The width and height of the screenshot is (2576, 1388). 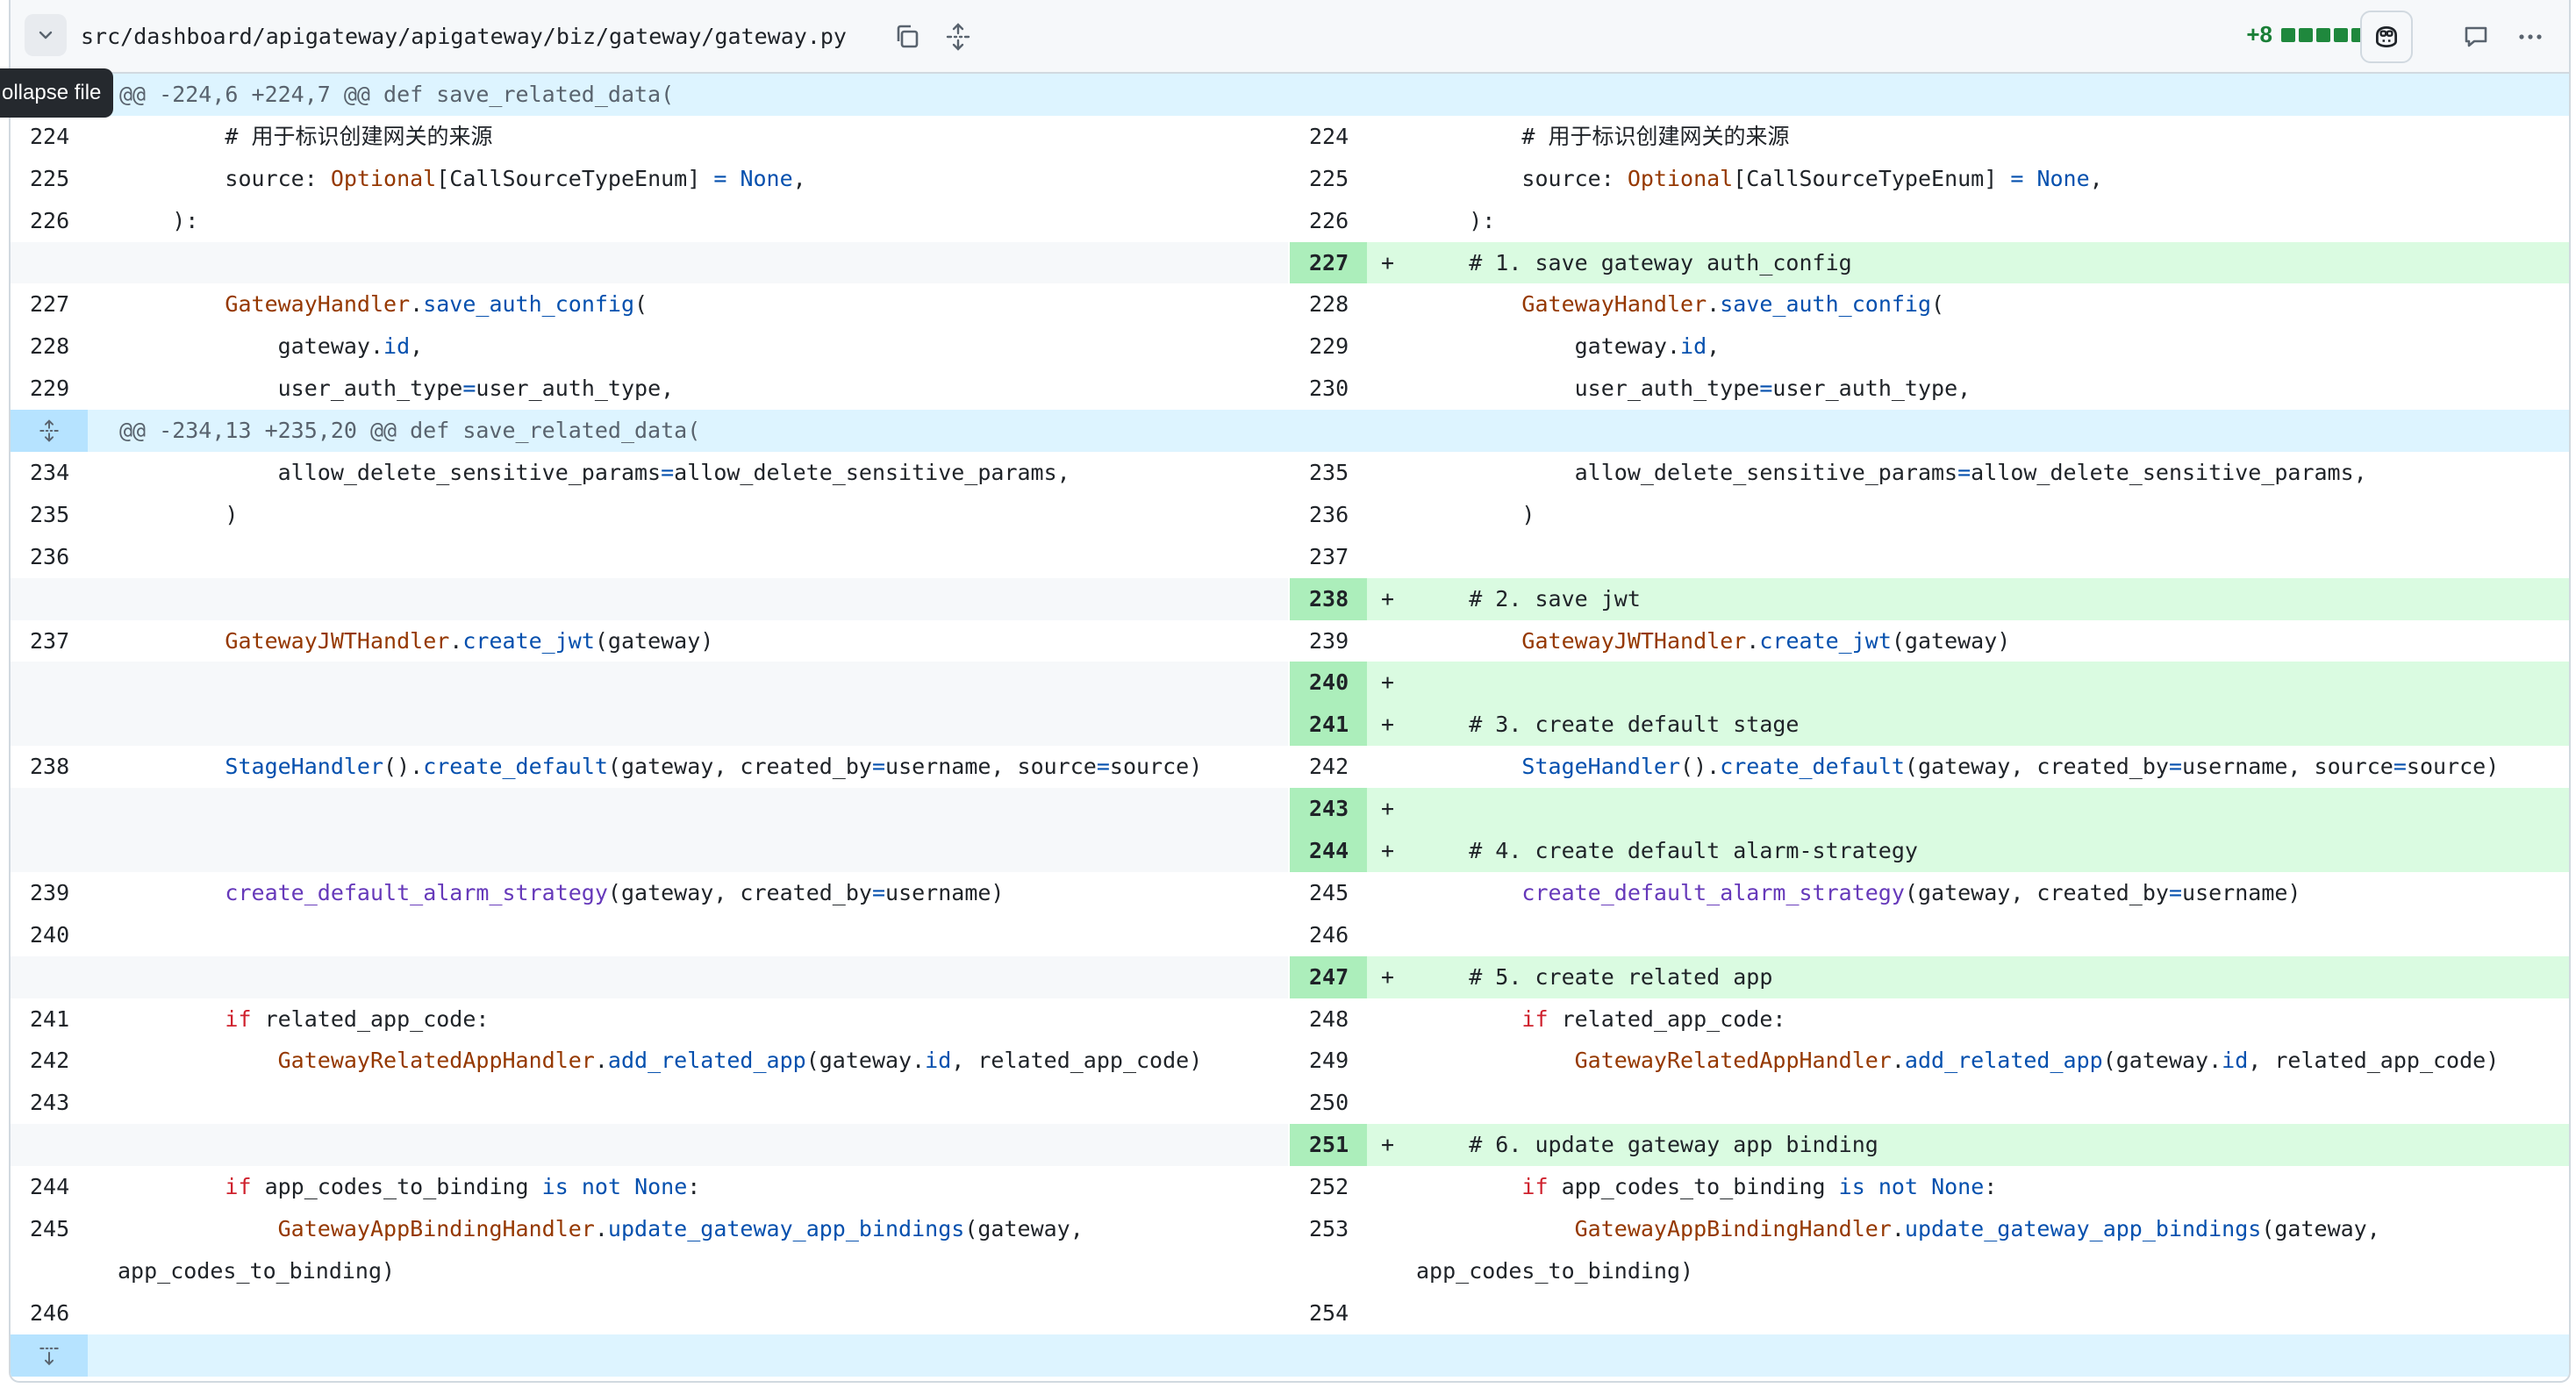 What do you see at coordinates (1328, 221) in the screenshot?
I see `line-number-right: 226` at bounding box center [1328, 221].